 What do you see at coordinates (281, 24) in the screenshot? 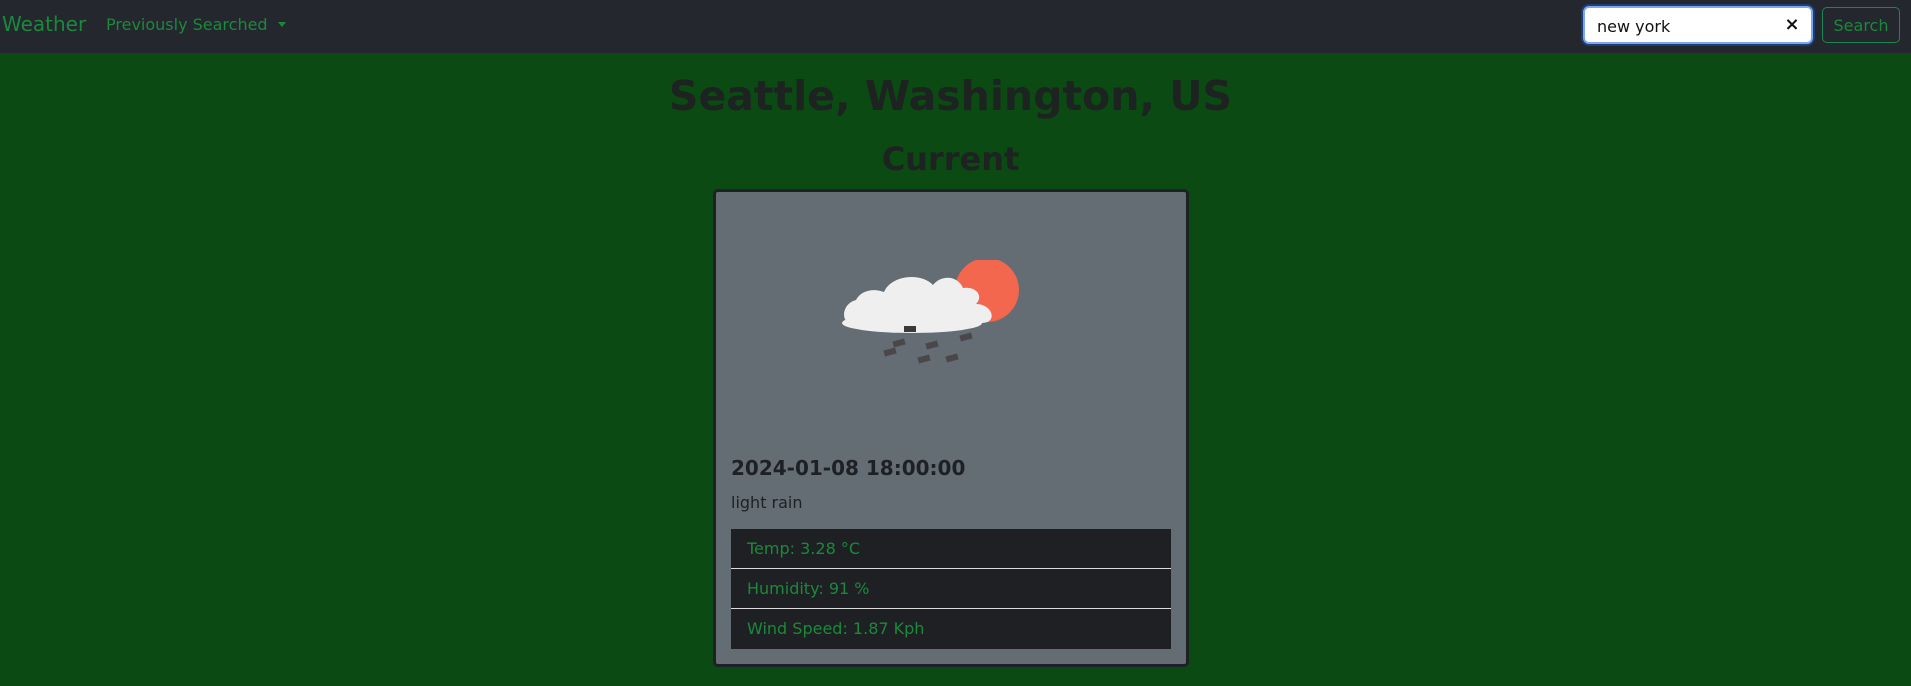
I see `caret-down-icon` at bounding box center [281, 24].